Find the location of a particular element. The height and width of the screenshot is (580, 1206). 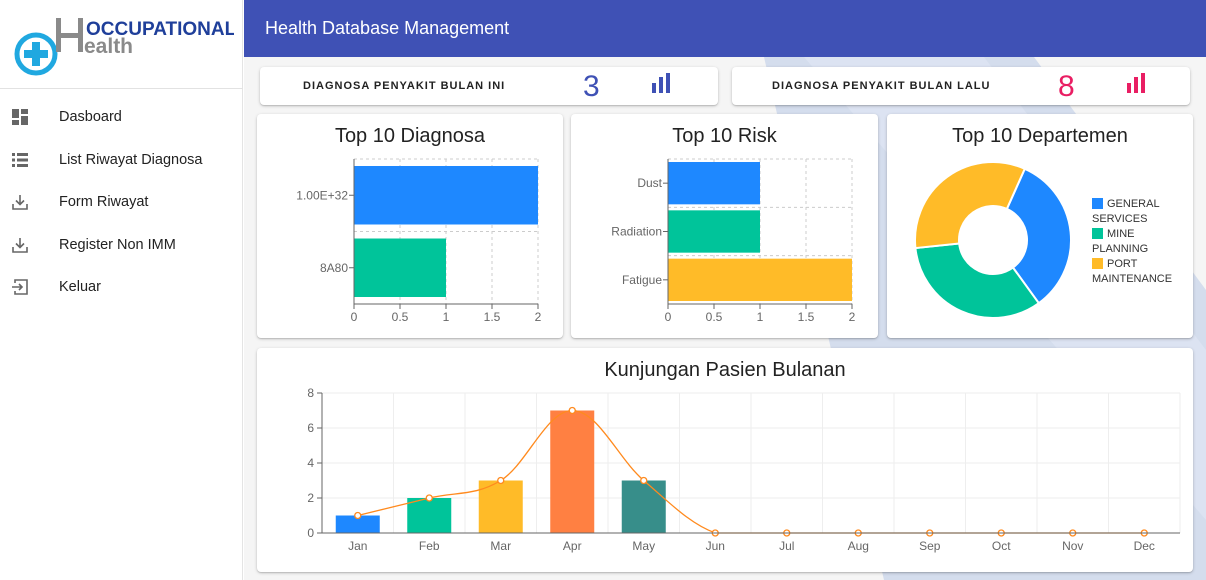

x-tick-label: Apr is located at coordinates (572, 546).